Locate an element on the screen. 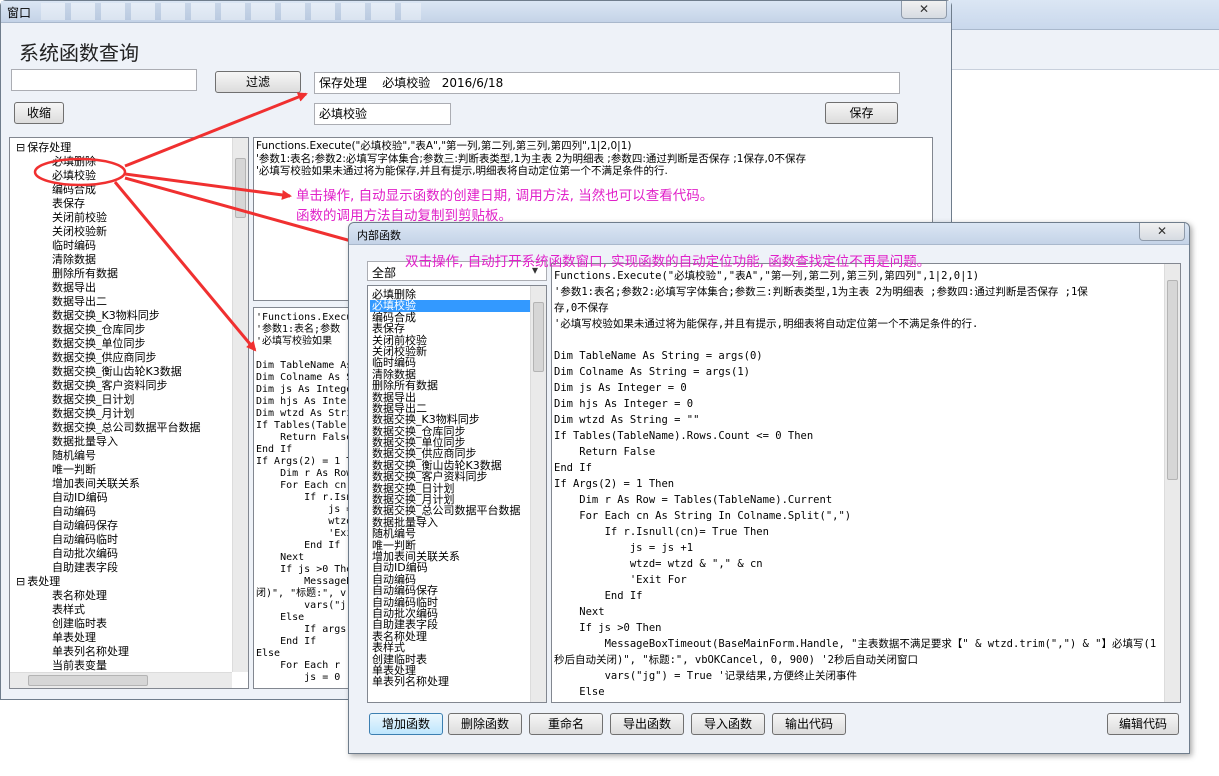 The width and height of the screenshot is (1219, 776). highlight-ellipse is located at coordinates (80, 172).